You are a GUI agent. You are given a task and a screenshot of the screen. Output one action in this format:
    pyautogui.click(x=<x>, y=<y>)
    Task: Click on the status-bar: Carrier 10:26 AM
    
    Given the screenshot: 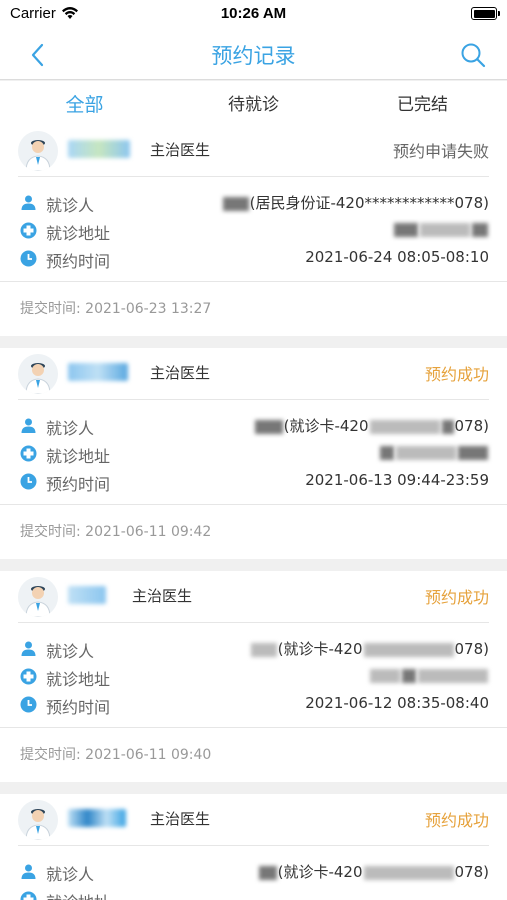 What is the action you would take?
    pyautogui.click(x=253, y=15)
    